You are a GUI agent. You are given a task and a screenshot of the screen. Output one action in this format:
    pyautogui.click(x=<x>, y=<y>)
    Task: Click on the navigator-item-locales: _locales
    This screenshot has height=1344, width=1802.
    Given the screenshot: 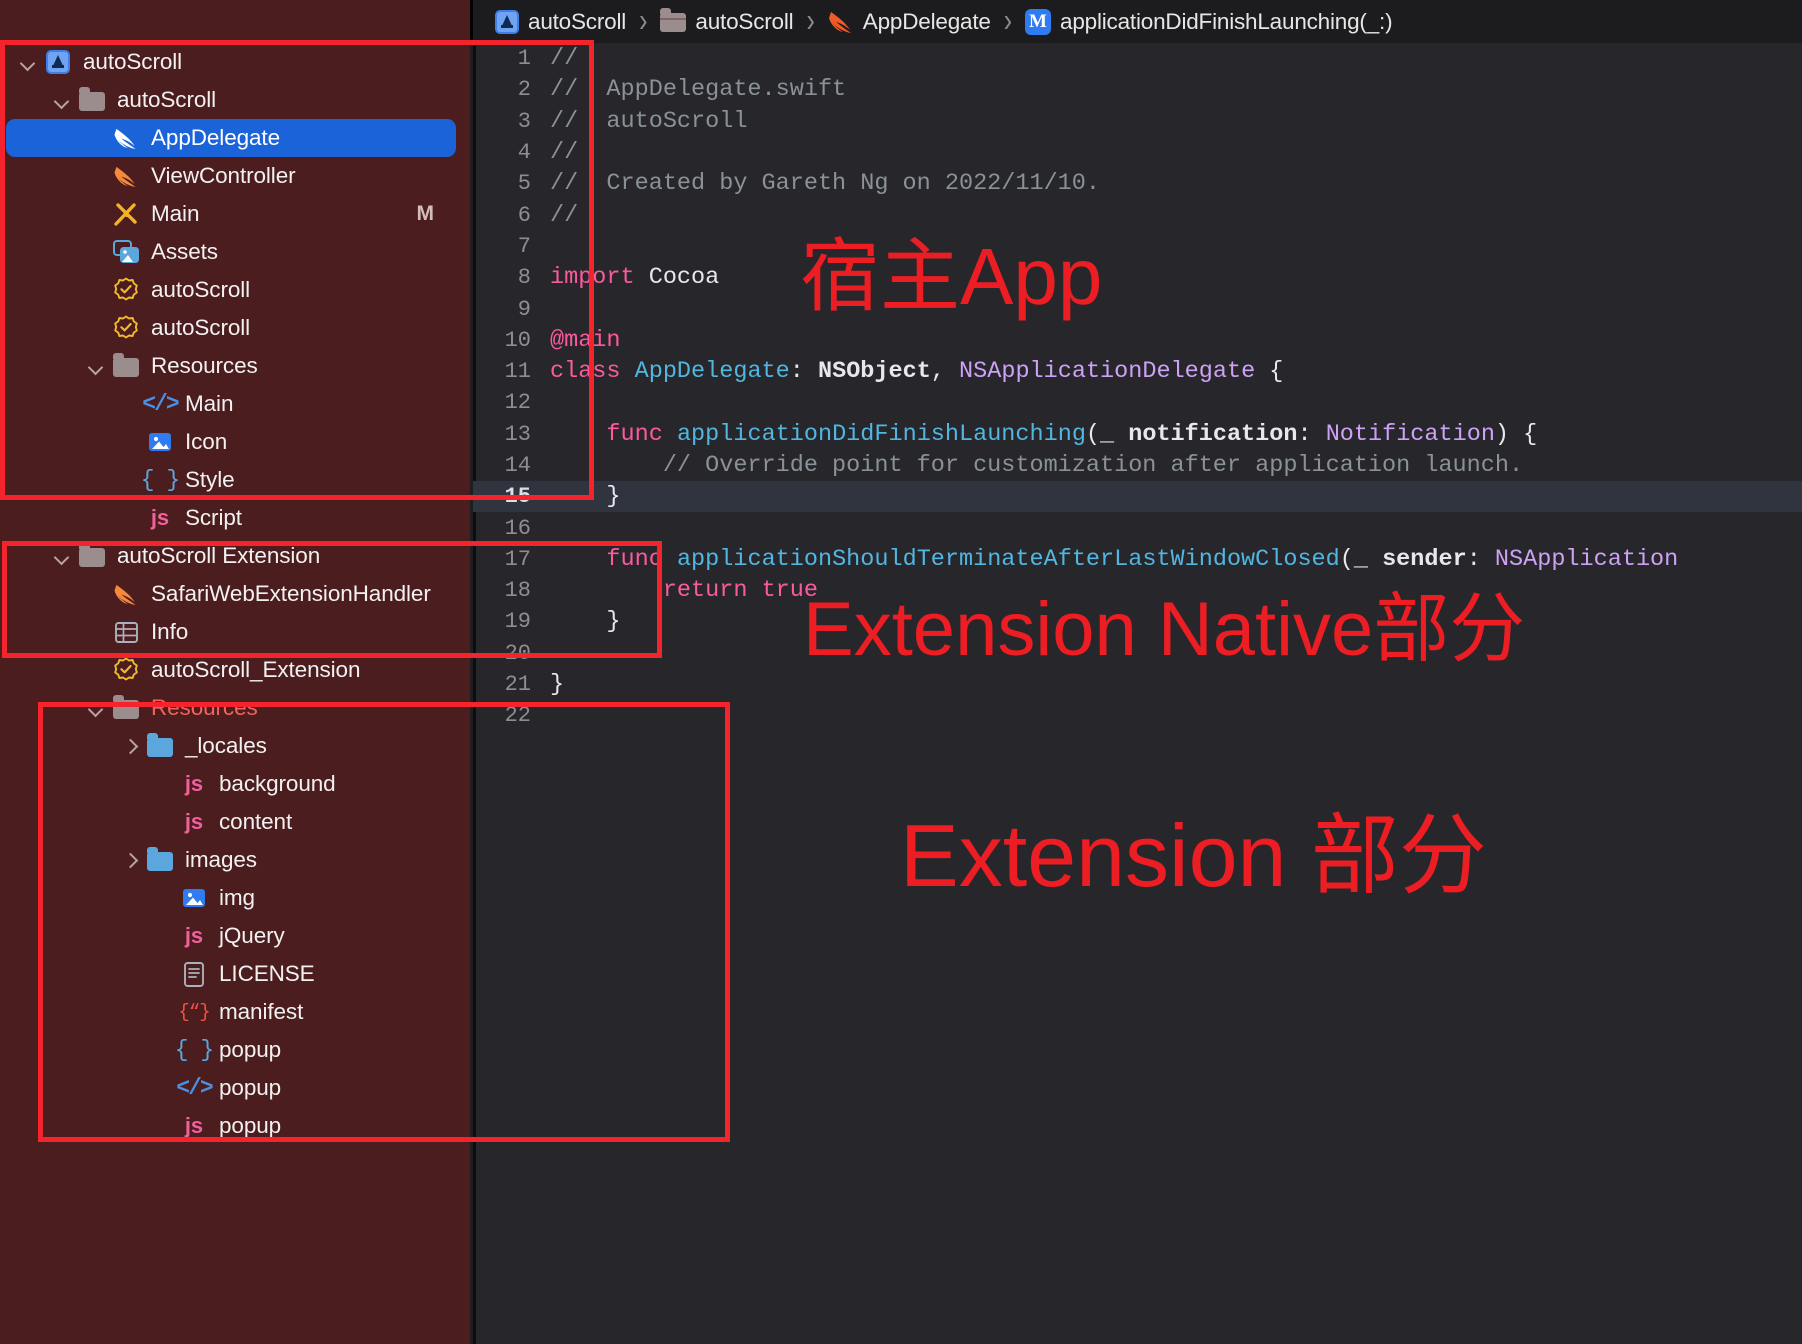 What is the action you would take?
    pyautogui.click(x=235, y=746)
    